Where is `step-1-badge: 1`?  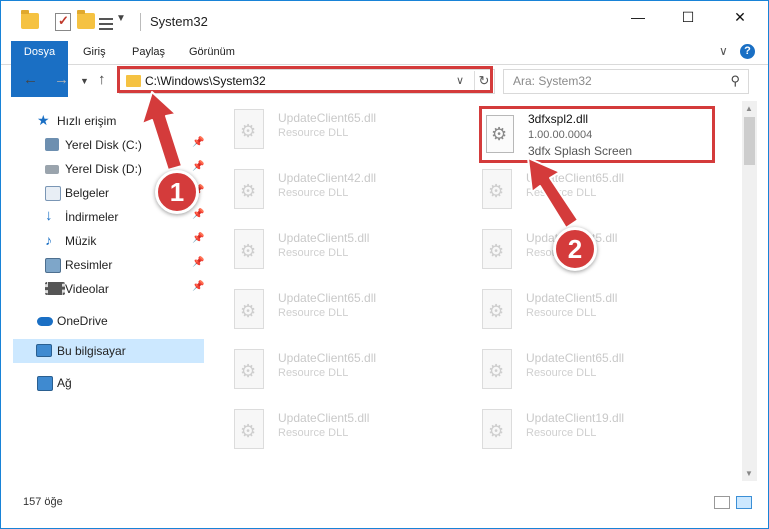 step-1-badge: 1 is located at coordinates (177, 192).